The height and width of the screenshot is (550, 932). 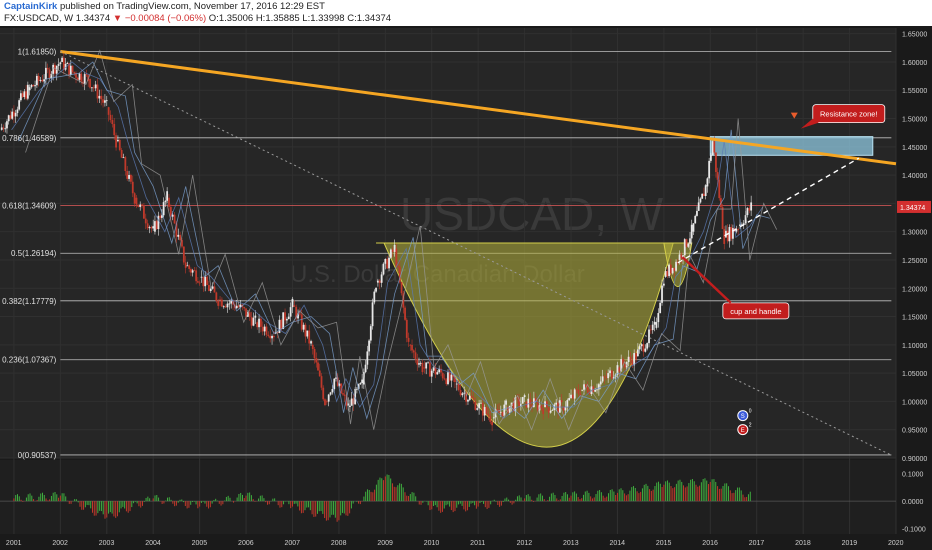 What do you see at coordinates (849, 114) in the screenshot?
I see `resistance-callout-label: Resistance zone!` at bounding box center [849, 114].